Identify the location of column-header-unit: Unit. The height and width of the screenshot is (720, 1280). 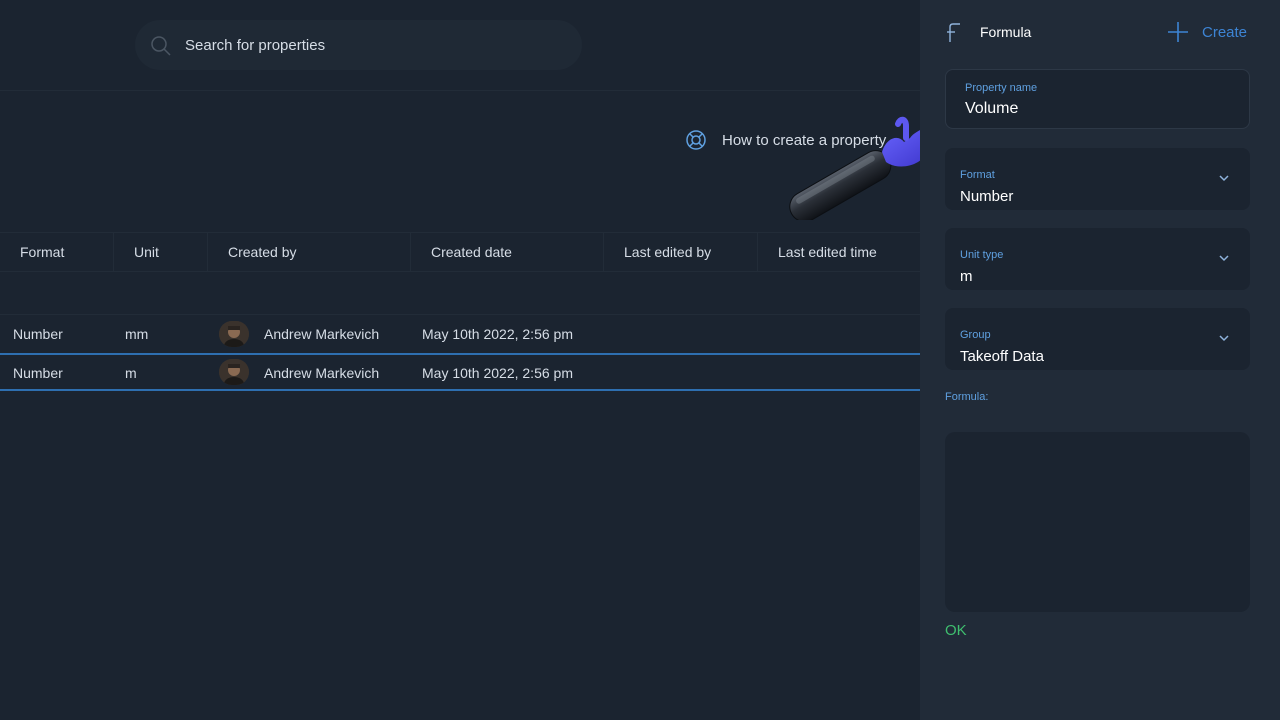
(160, 252).